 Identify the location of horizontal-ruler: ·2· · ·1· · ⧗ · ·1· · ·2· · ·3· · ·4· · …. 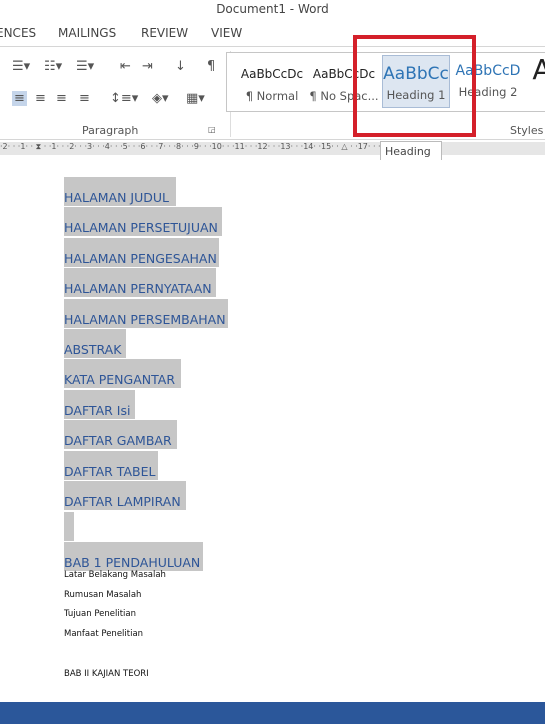
(272, 148).